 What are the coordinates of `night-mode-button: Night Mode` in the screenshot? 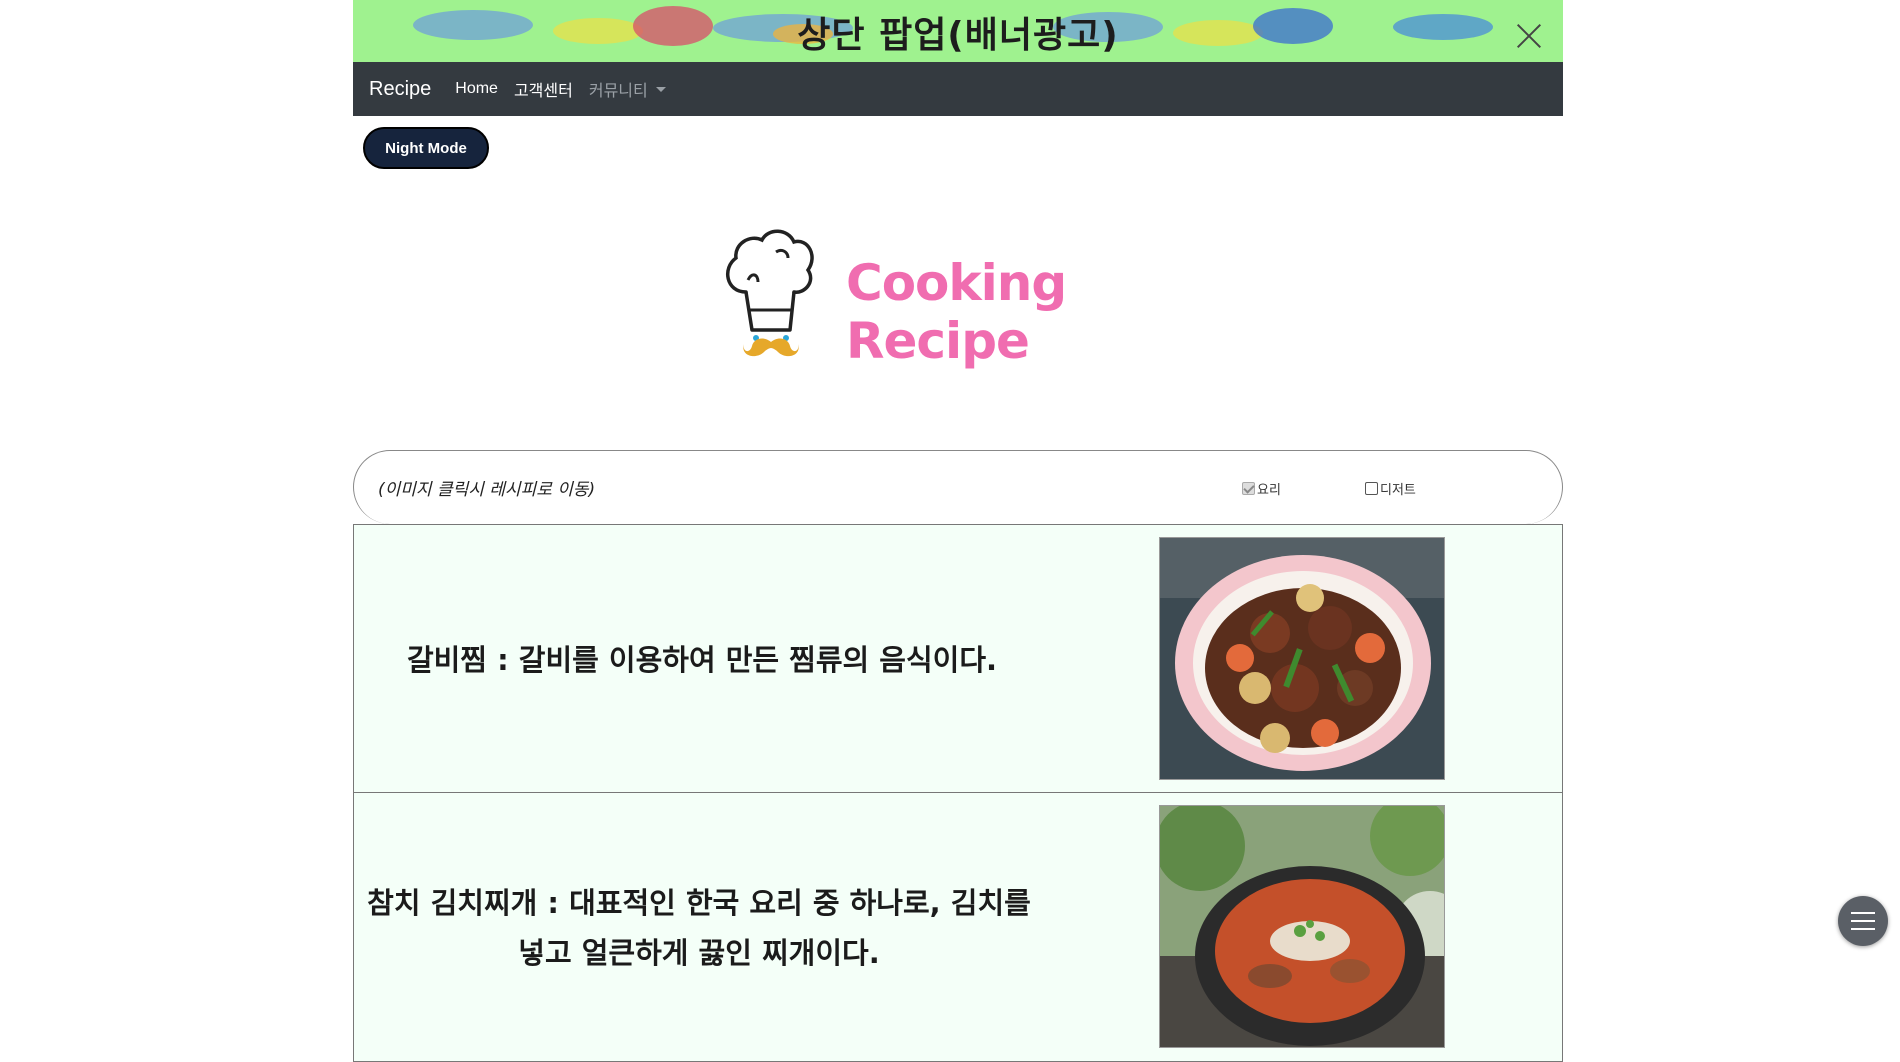 It's located at (426, 148).